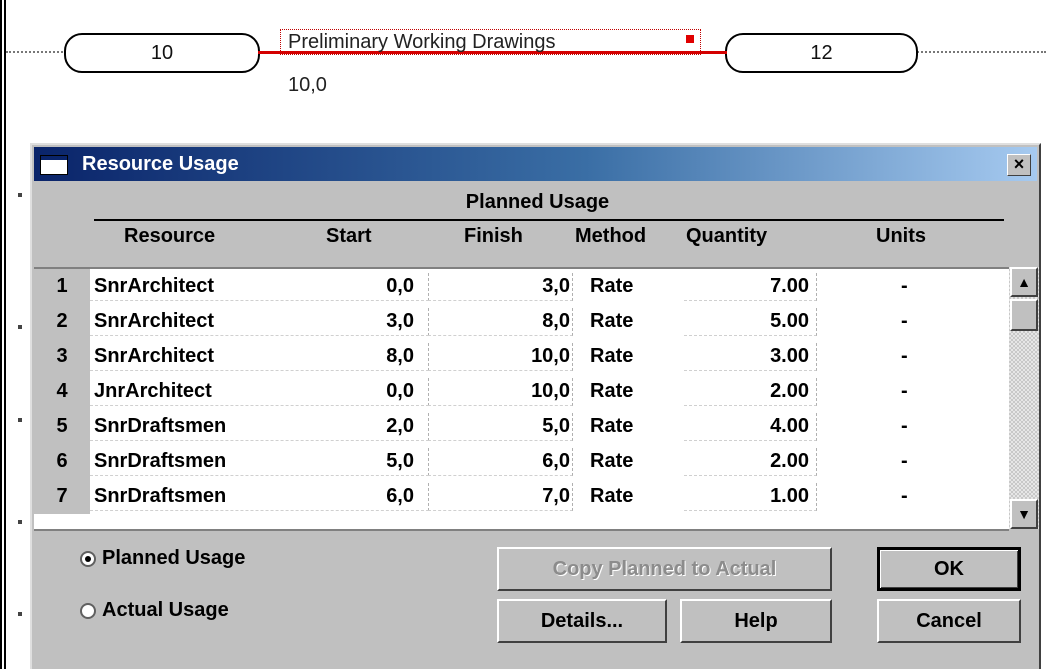 This screenshot has width=1051, height=669. I want to click on cell-quantity: 5.00, so click(789, 321).